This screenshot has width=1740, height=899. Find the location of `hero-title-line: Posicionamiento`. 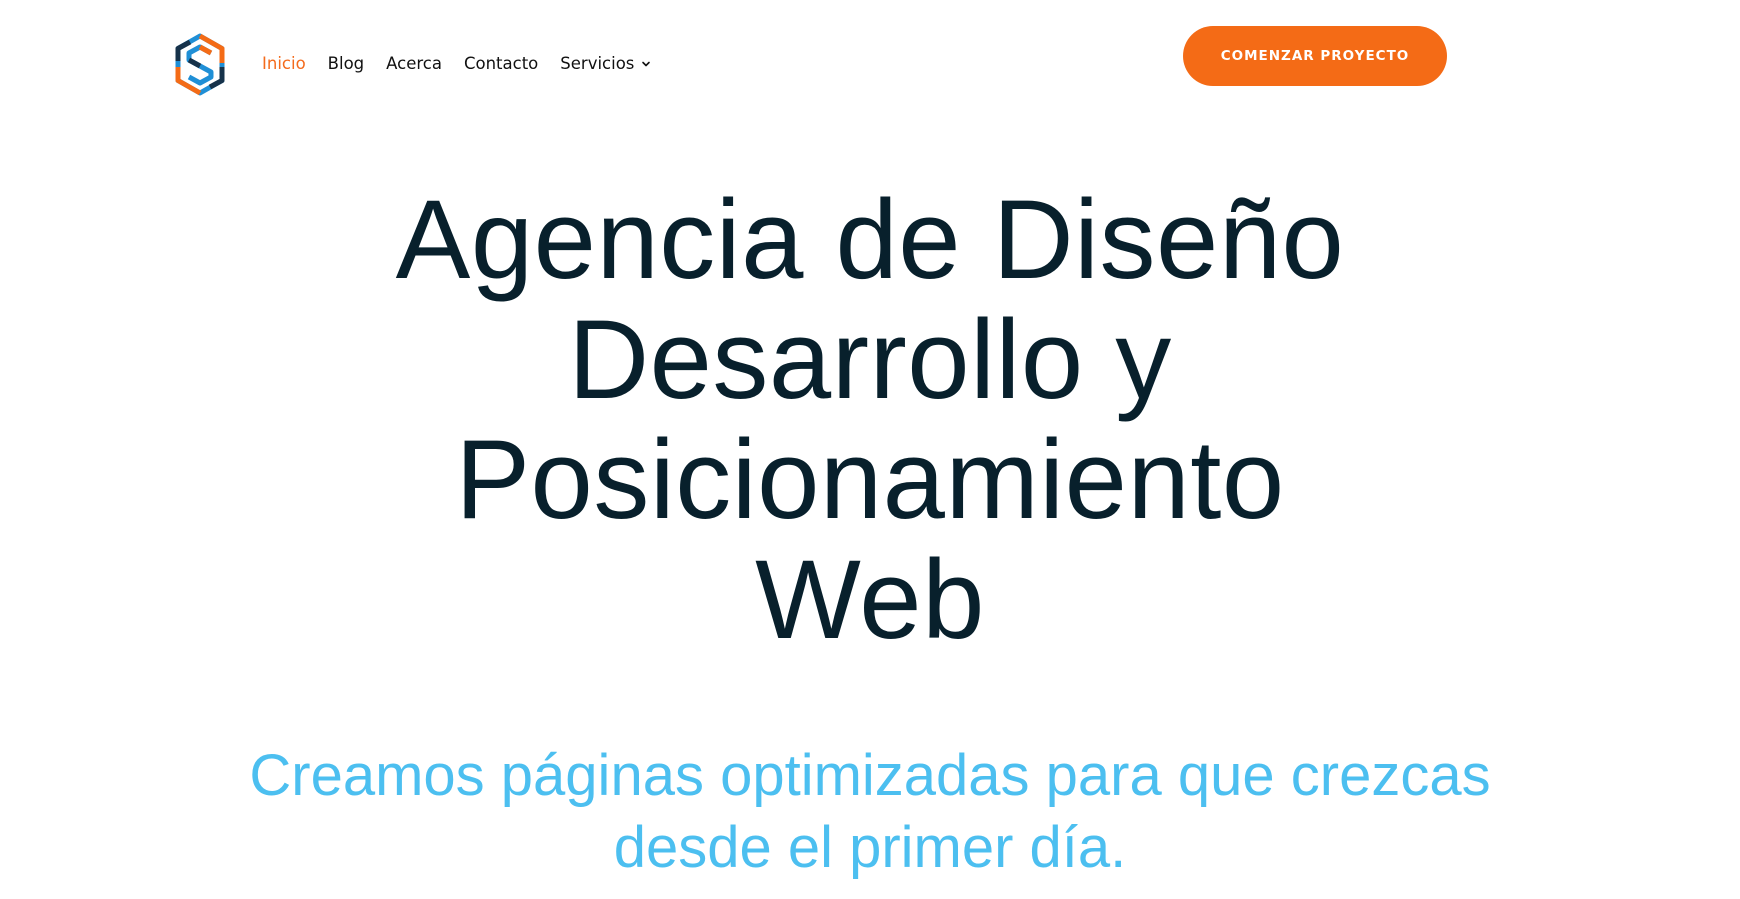

hero-title-line: Posicionamiento is located at coordinates (870, 479).